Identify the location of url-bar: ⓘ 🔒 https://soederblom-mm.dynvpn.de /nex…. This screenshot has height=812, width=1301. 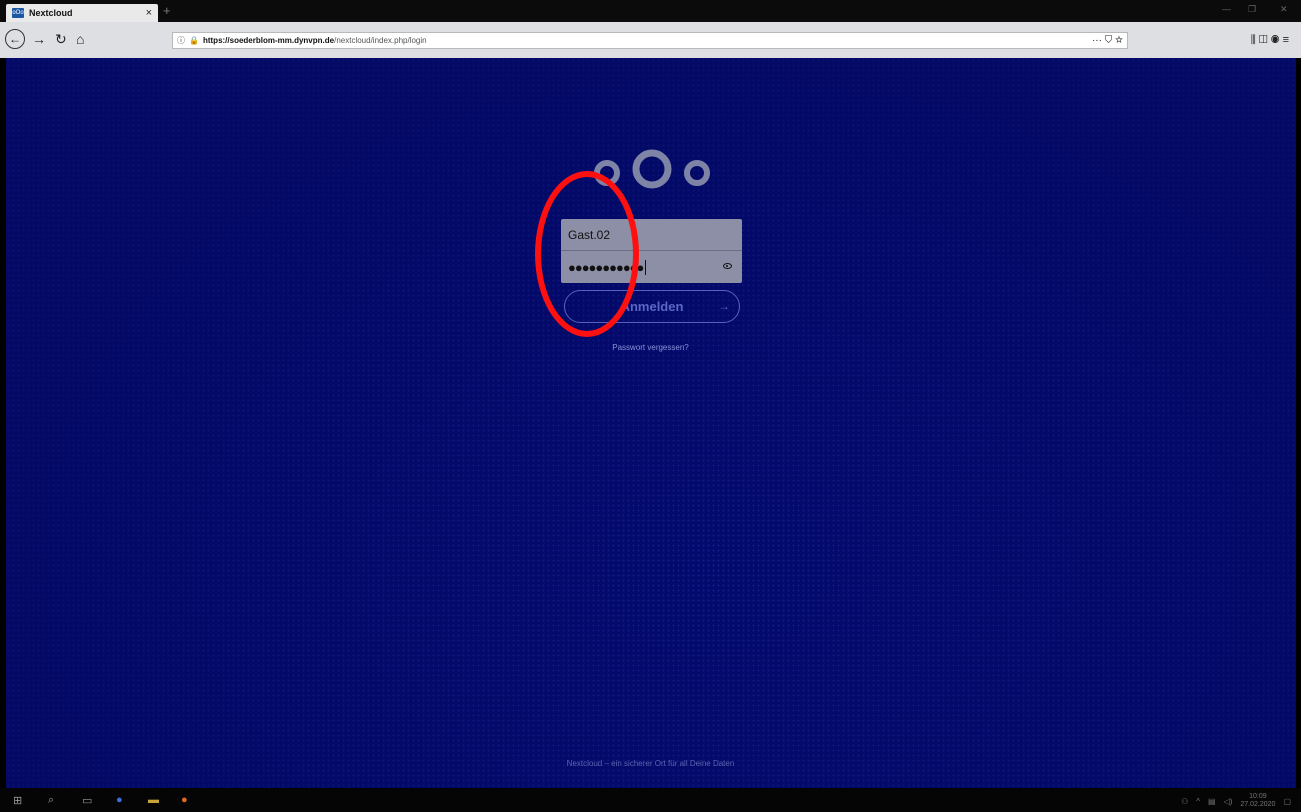
(650, 40).